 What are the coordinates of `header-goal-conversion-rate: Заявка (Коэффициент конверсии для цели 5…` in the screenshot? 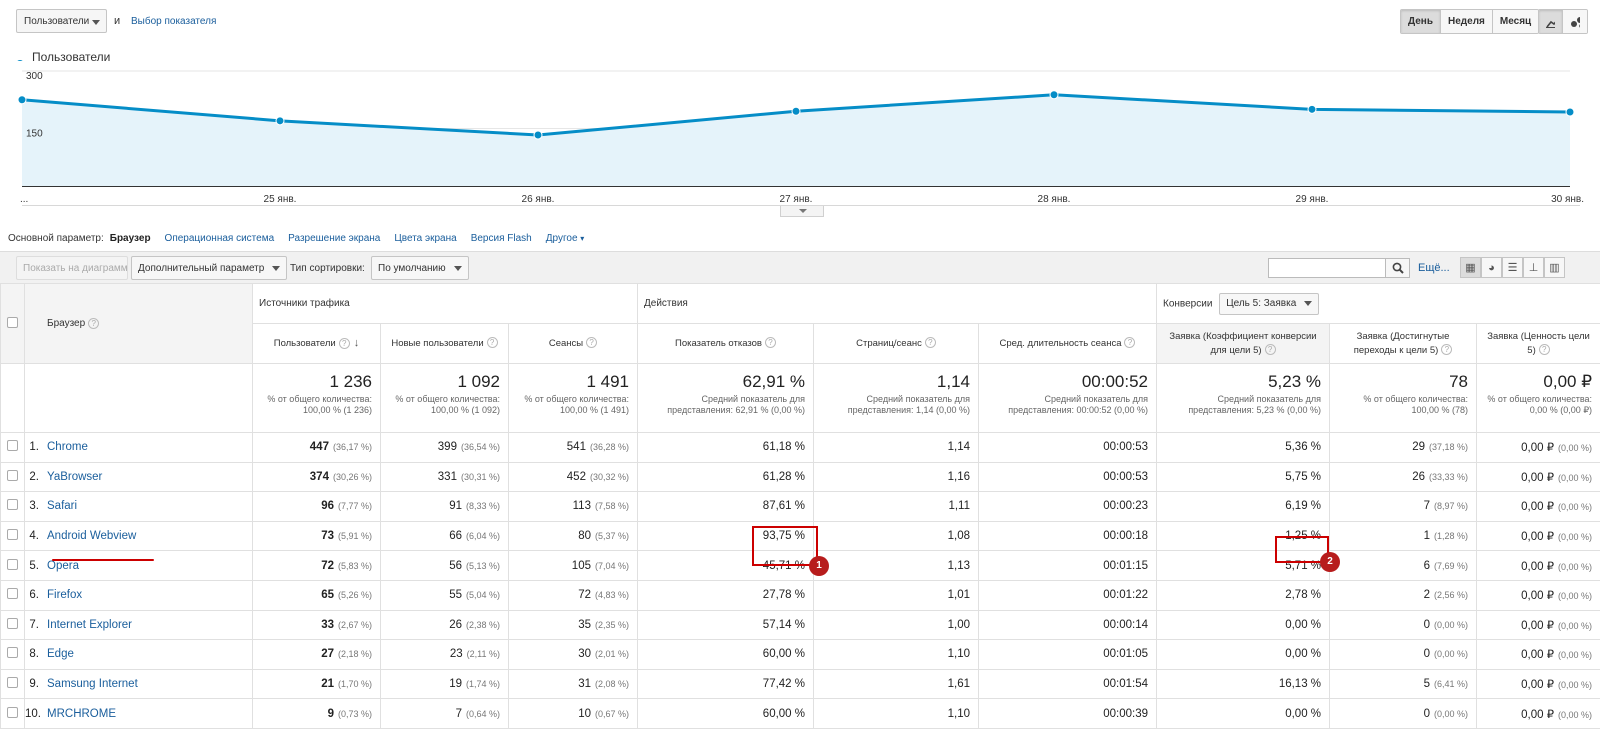 It's located at (1243, 343).